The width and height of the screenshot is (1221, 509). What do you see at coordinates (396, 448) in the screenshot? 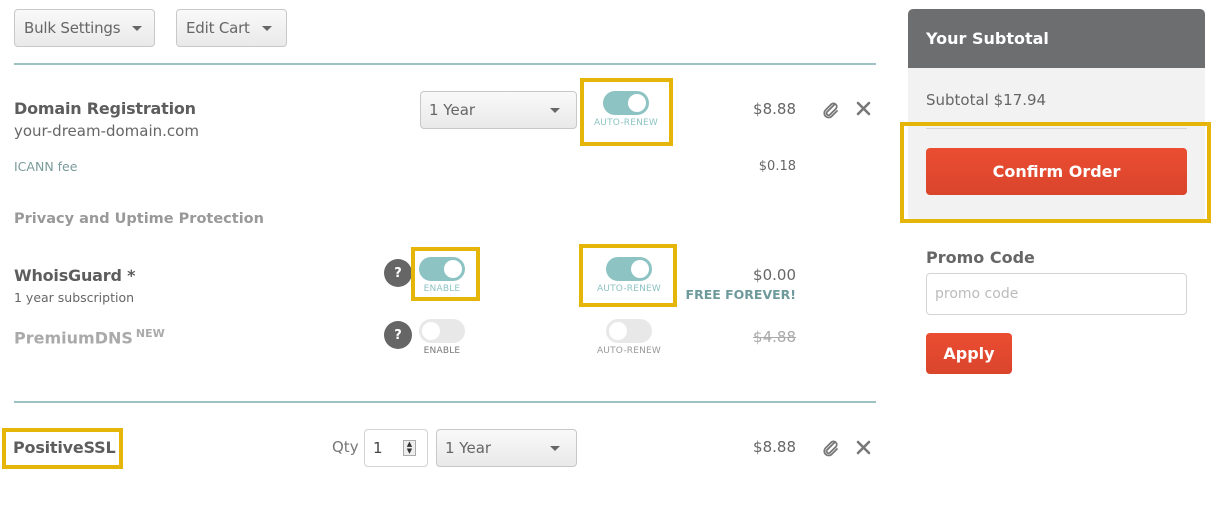
I see `qty-stepper: 1 ▲ ▼` at bounding box center [396, 448].